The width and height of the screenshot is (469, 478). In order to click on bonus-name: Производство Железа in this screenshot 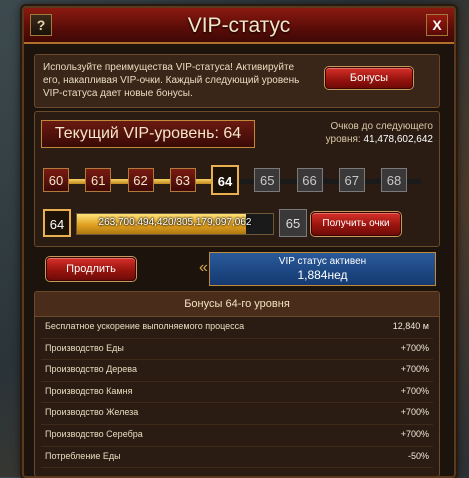, I will do `click(92, 412)`.